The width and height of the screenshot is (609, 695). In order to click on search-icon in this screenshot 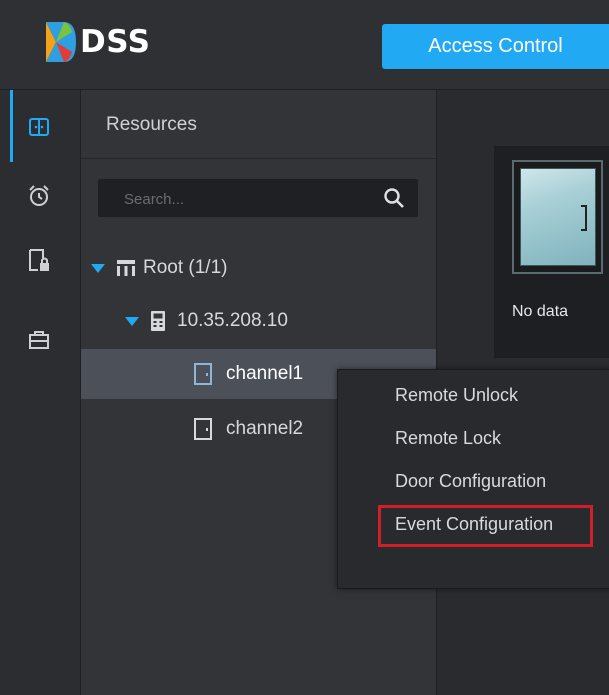, I will do `click(394, 198)`.